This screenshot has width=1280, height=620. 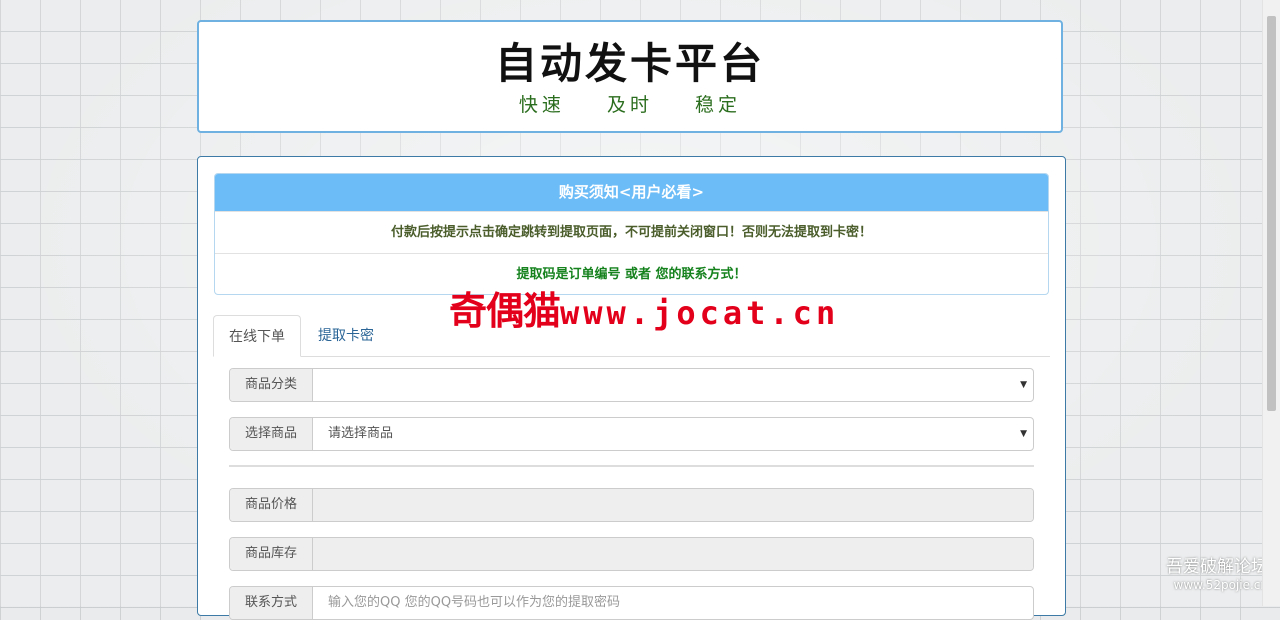 I want to click on site-header: 自动发卡平台 快速 及时 稳定, so click(x=630, y=76).